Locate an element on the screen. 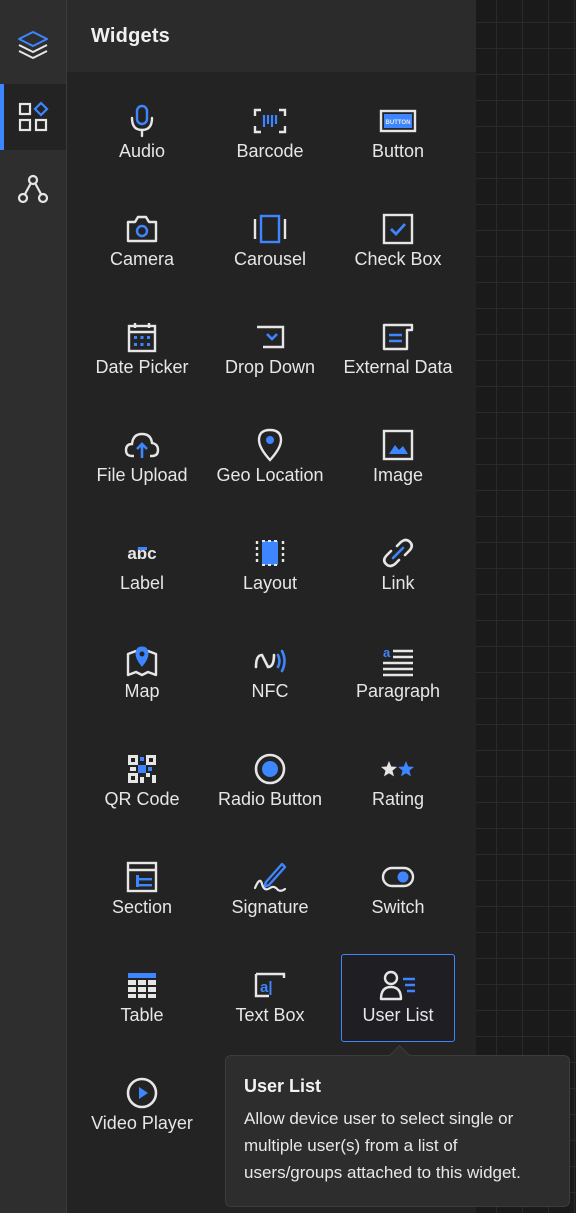 The width and height of the screenshot is (576, 1213). widget-label: Paragraph is located at coordinates (398, 691).